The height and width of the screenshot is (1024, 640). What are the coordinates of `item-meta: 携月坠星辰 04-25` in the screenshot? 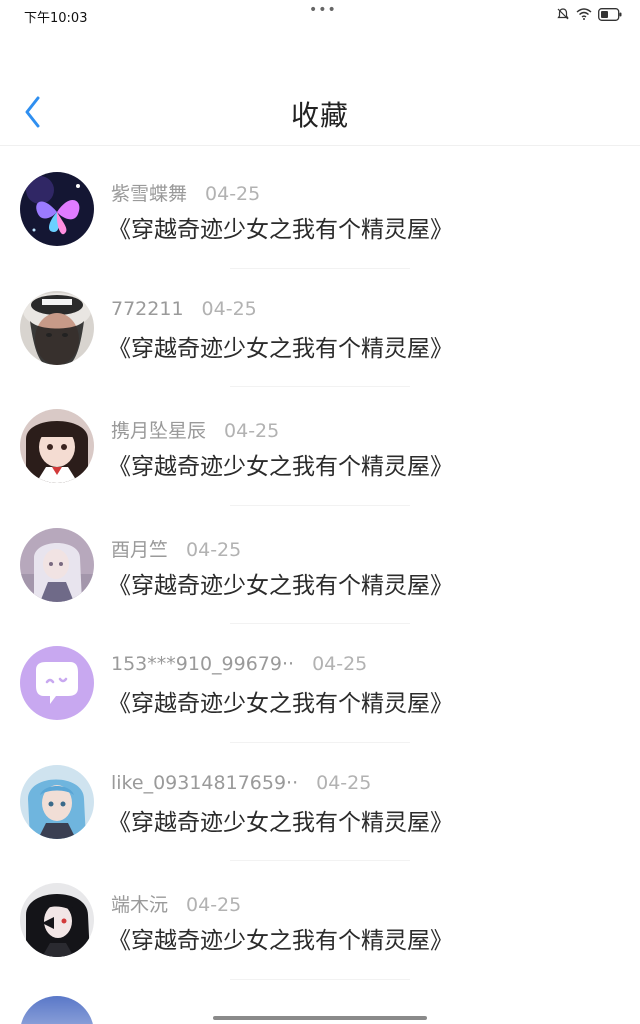 It's located at (195, 429).